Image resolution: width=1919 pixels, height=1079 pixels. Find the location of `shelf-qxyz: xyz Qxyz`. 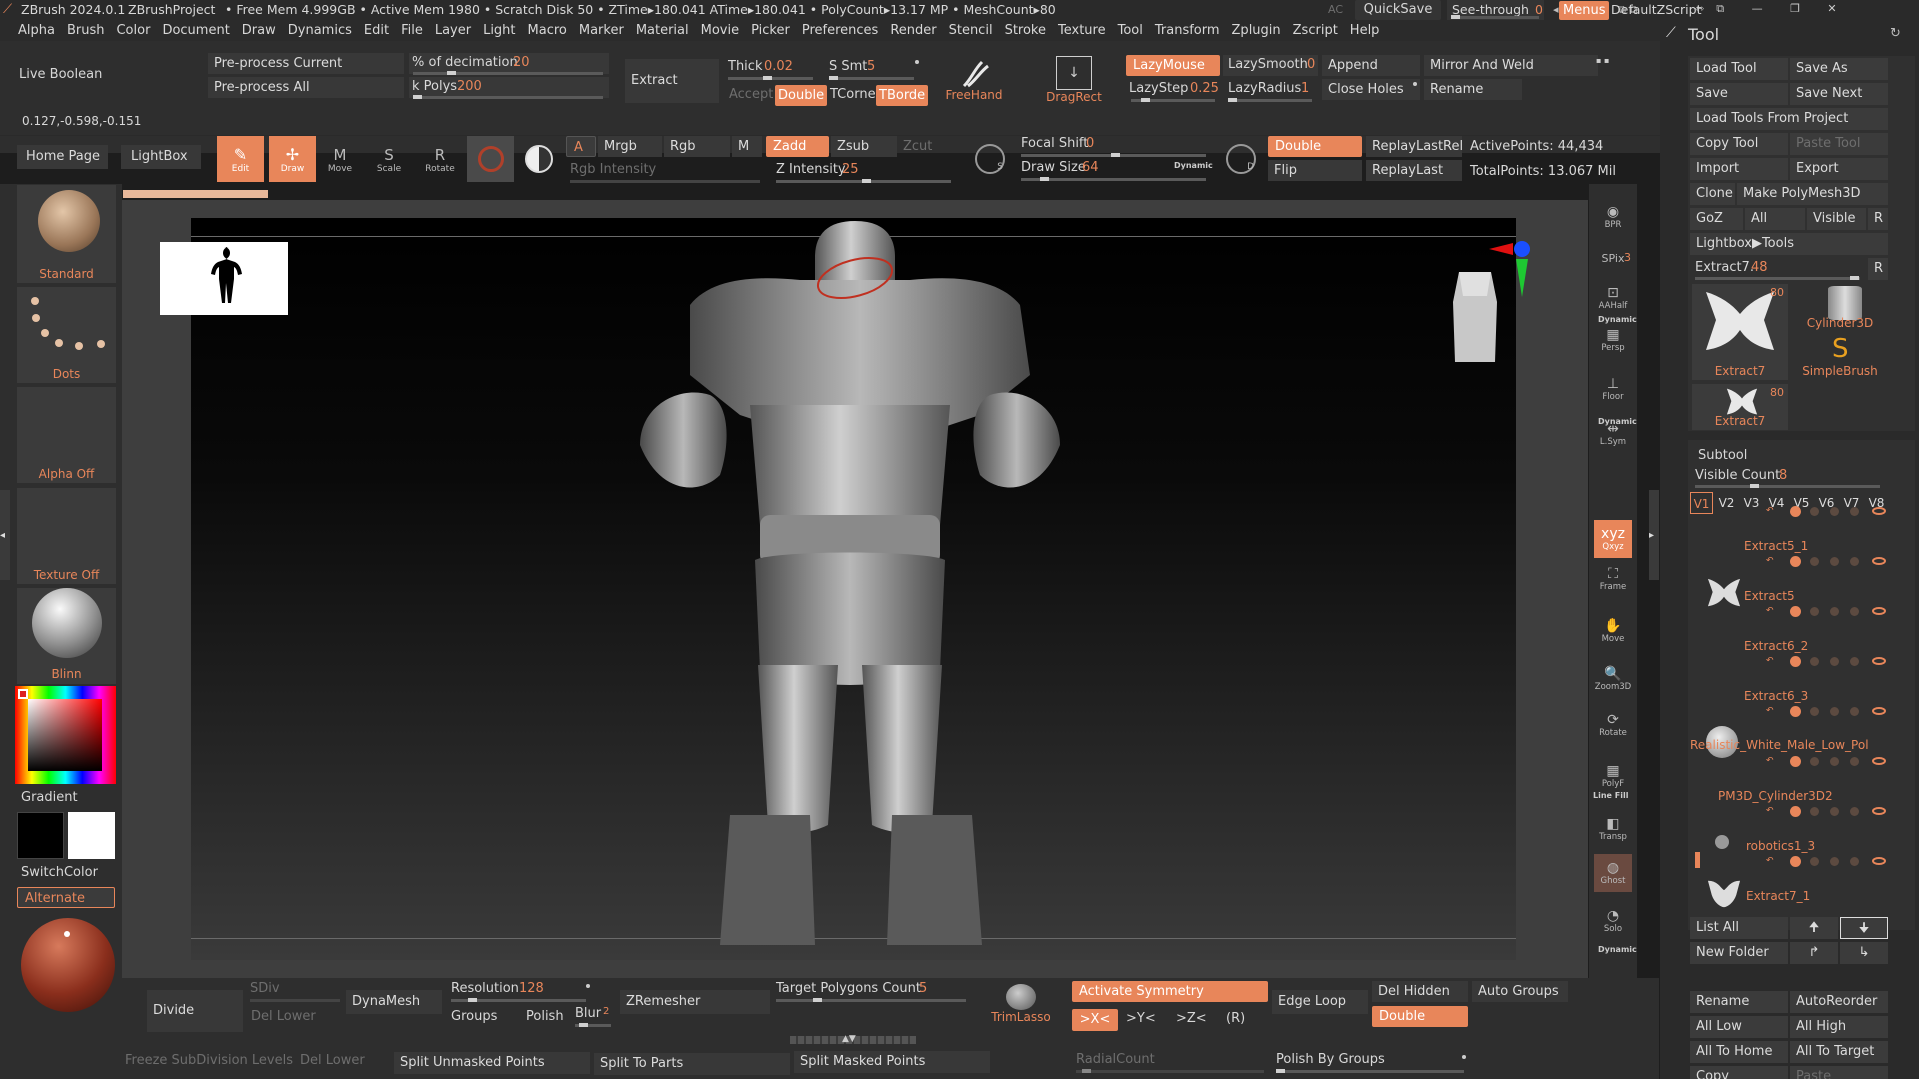

shelf-qxyz: xyz Qxyz is located at coordinates (1613, 539).